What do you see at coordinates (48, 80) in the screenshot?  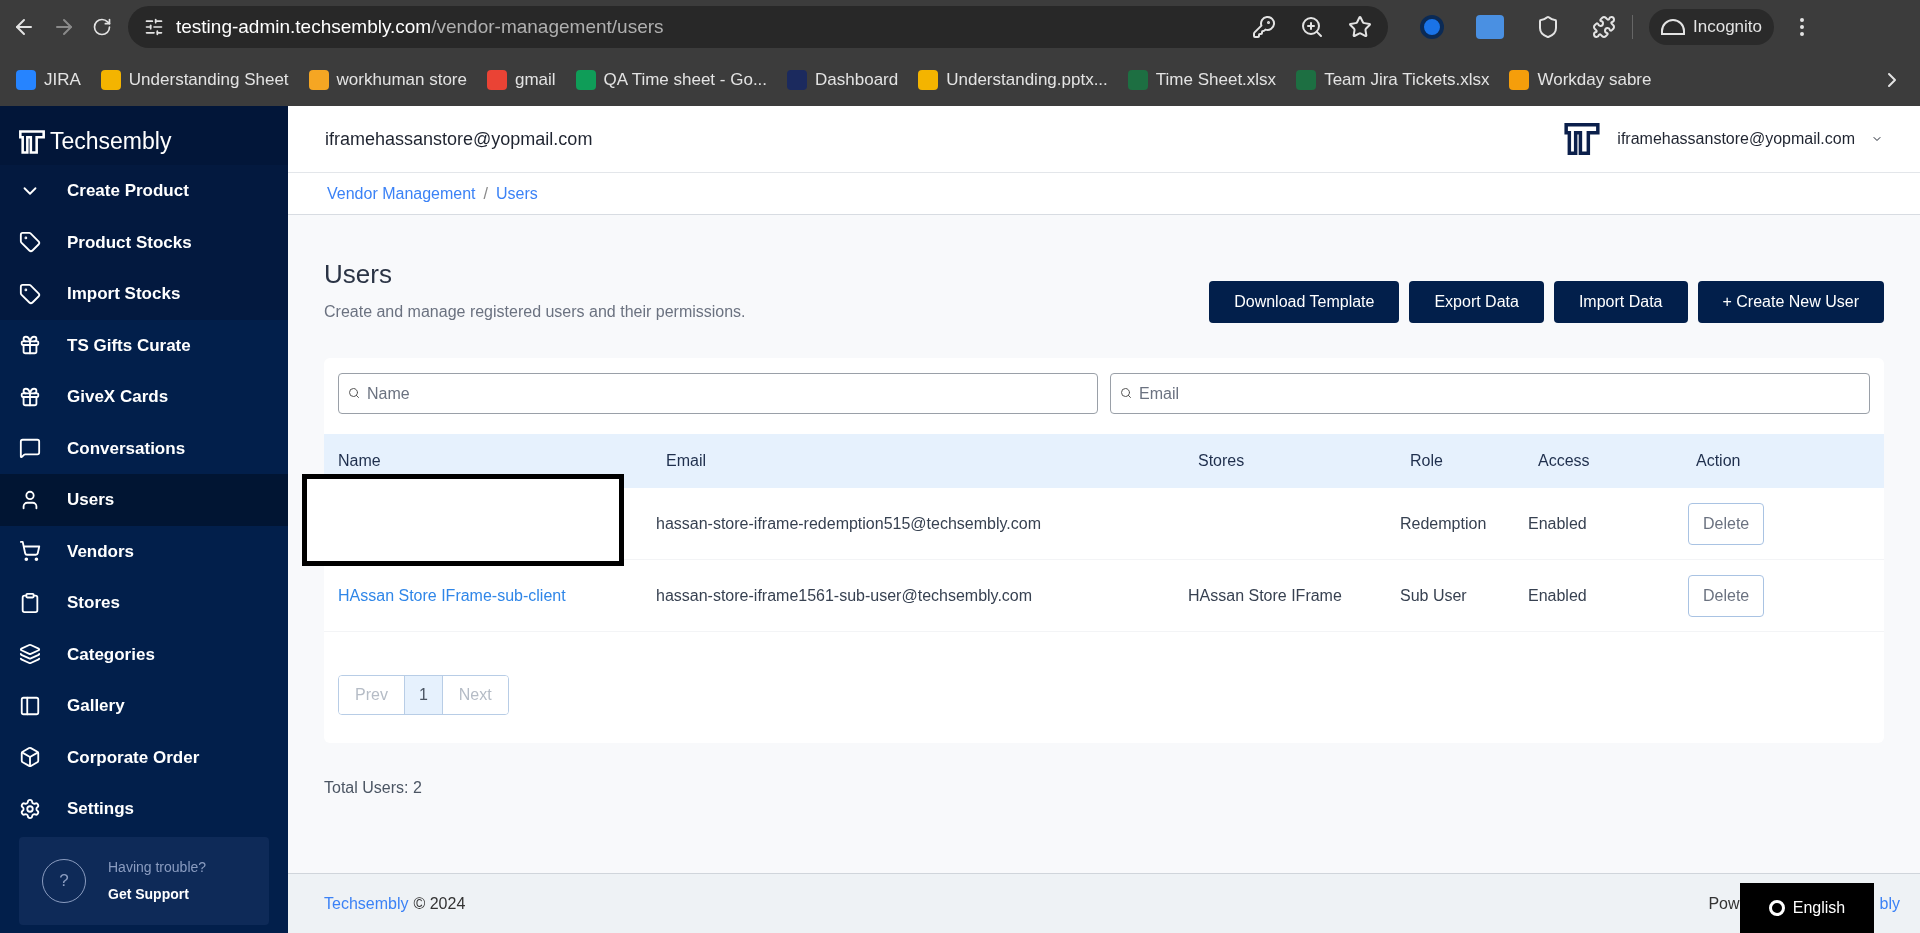 I see `bookmark: JIRA` at bounding box center [48, 80].